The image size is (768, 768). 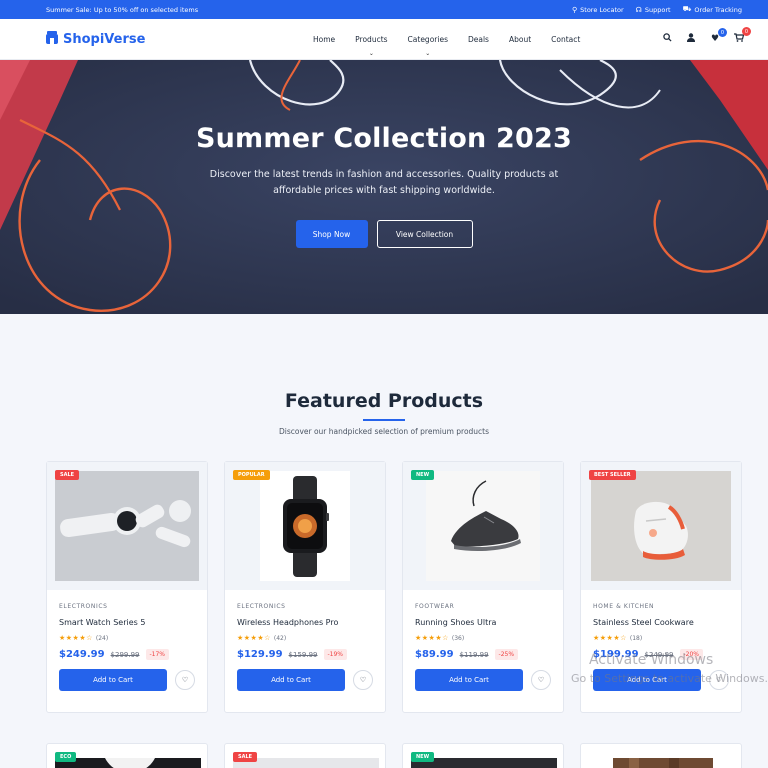 I want to click on eco-tag: ECO, so click(x=66, y=757).